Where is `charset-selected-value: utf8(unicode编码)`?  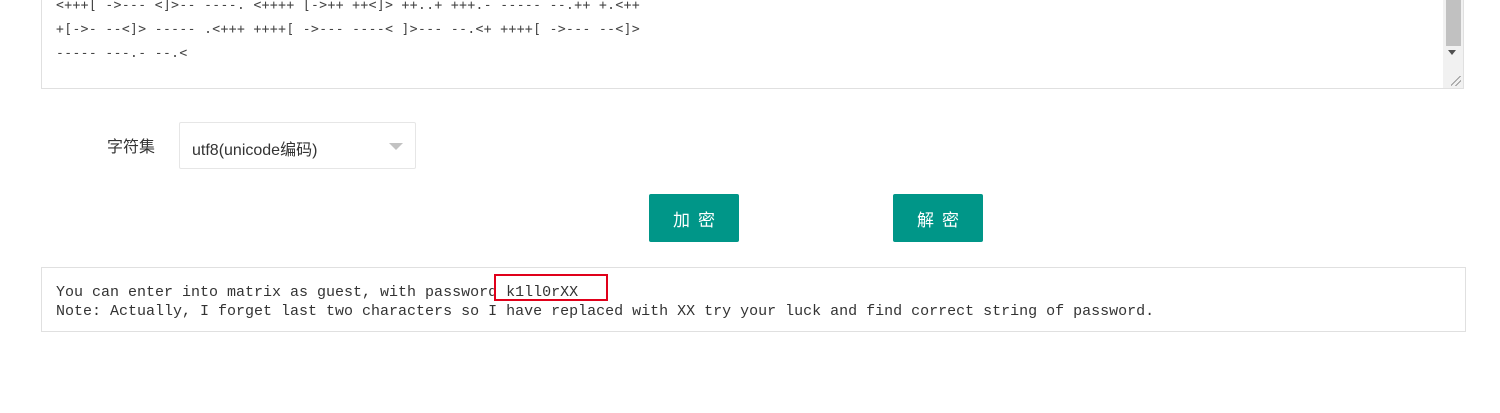 charset-selected-value: utf8(unicode编码) is located at coordinates (255, 150).